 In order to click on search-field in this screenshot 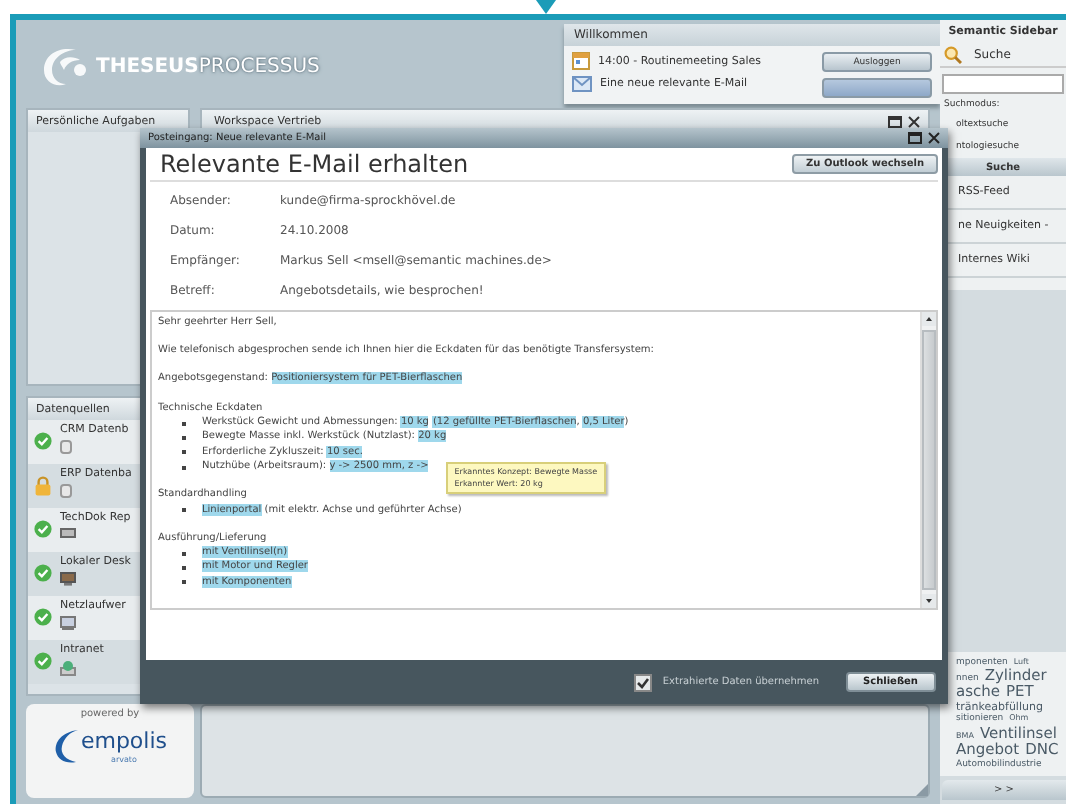, I will do `click(1003, 84)`.